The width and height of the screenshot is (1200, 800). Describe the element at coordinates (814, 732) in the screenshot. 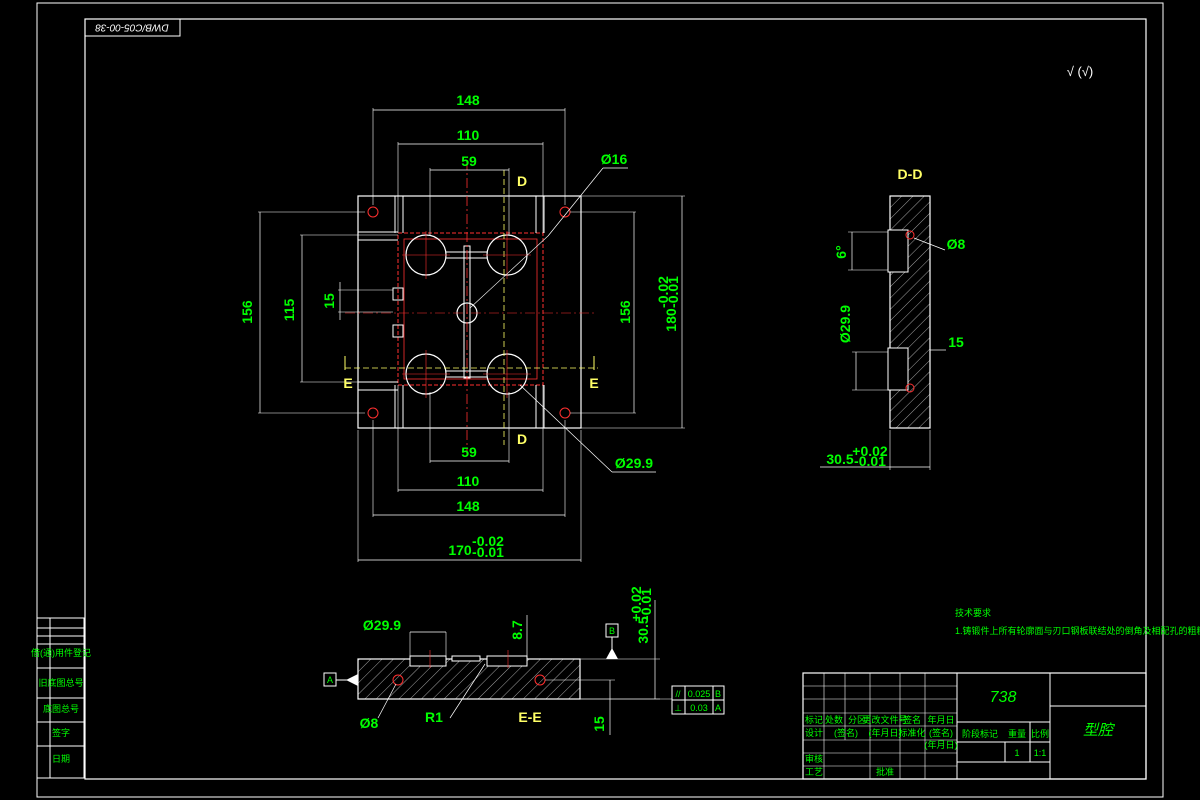

I see `tb-design-0: 设计` at that location.